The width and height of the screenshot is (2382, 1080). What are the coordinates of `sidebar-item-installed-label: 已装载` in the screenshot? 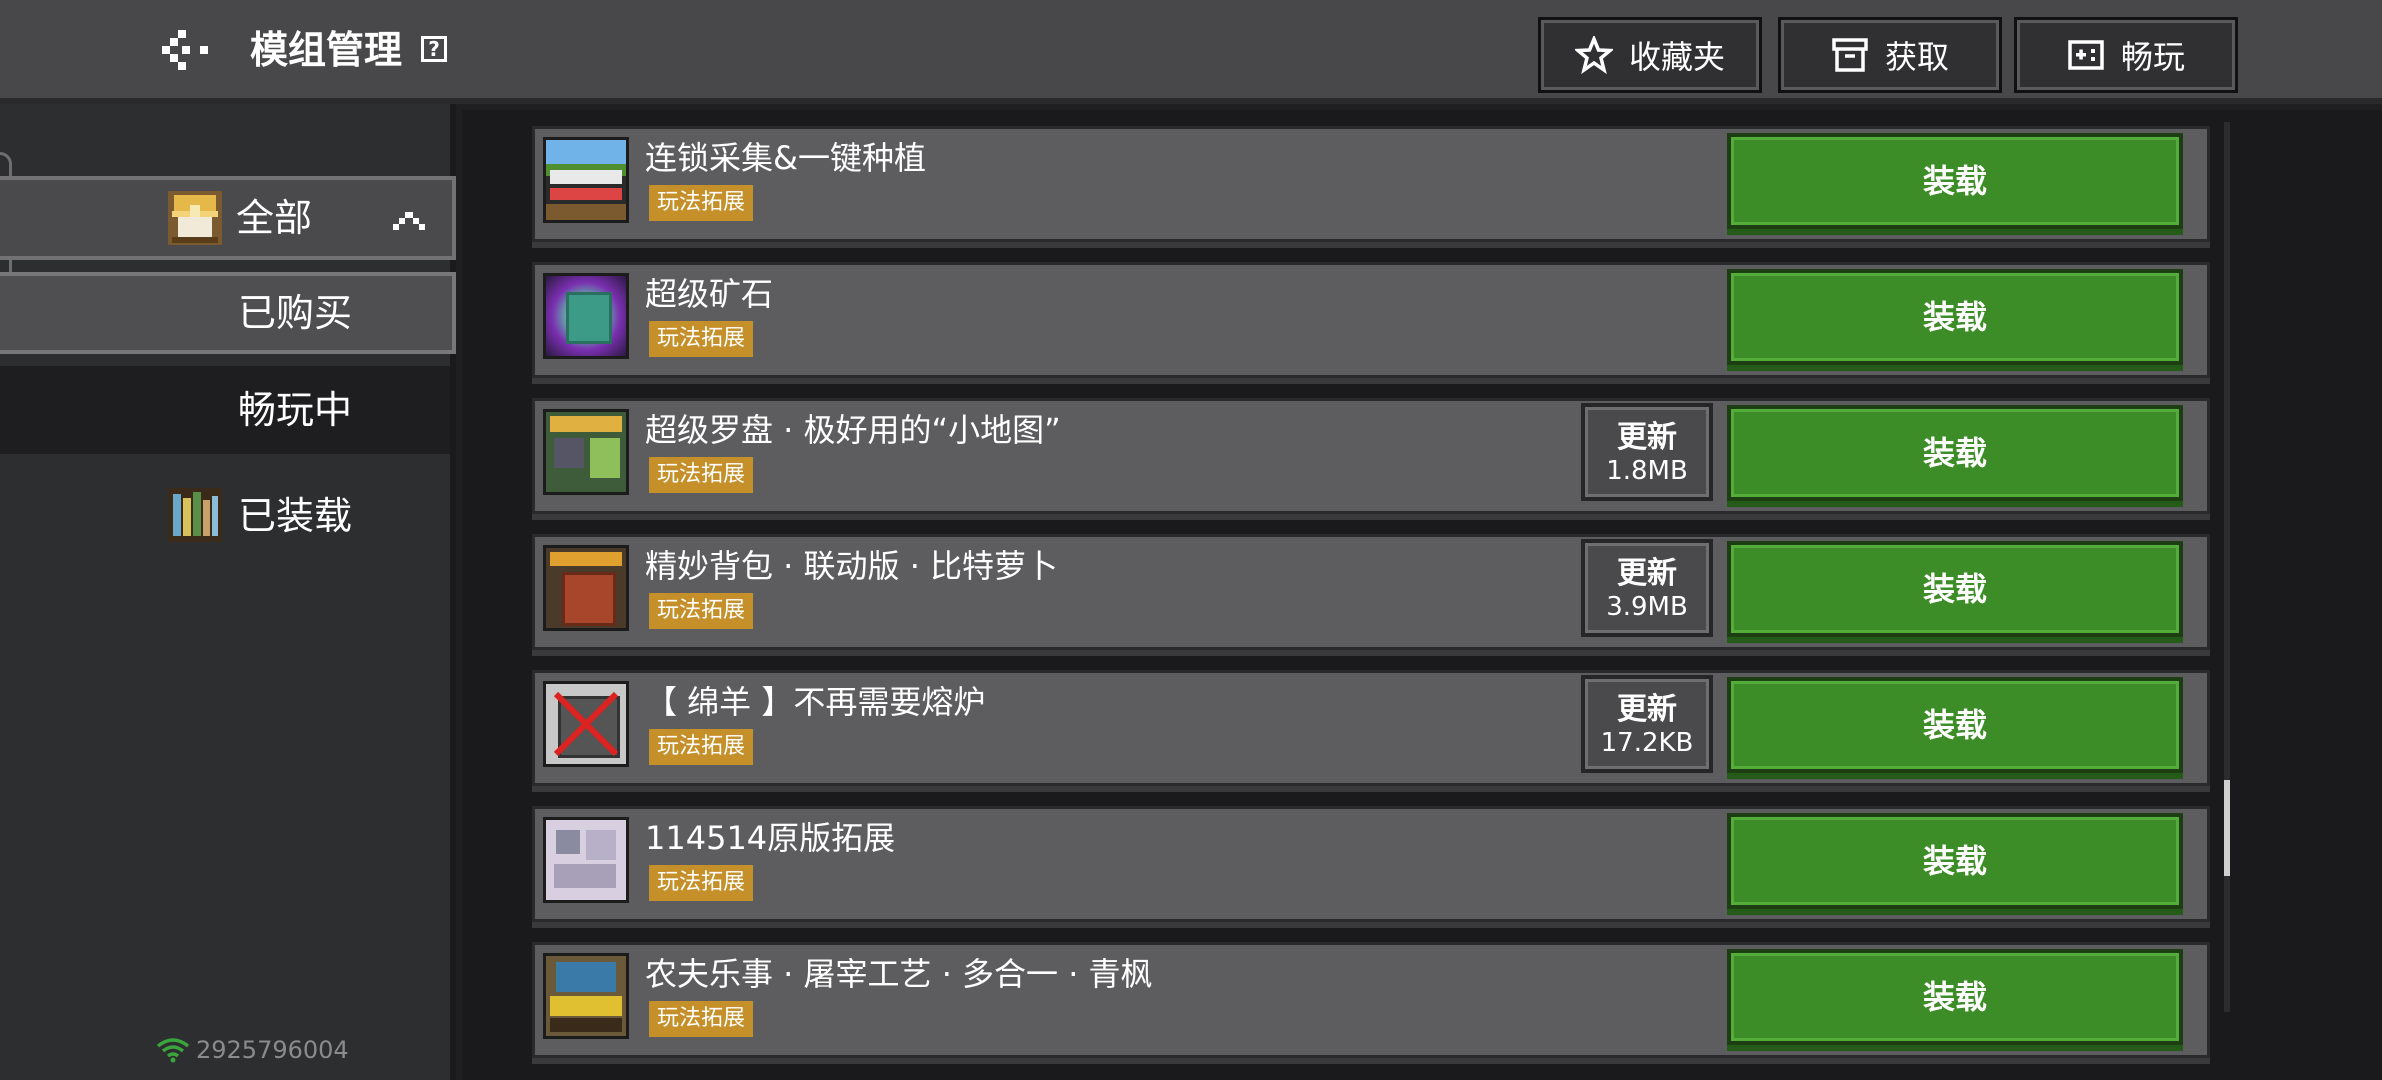 It's located at (295, 516).